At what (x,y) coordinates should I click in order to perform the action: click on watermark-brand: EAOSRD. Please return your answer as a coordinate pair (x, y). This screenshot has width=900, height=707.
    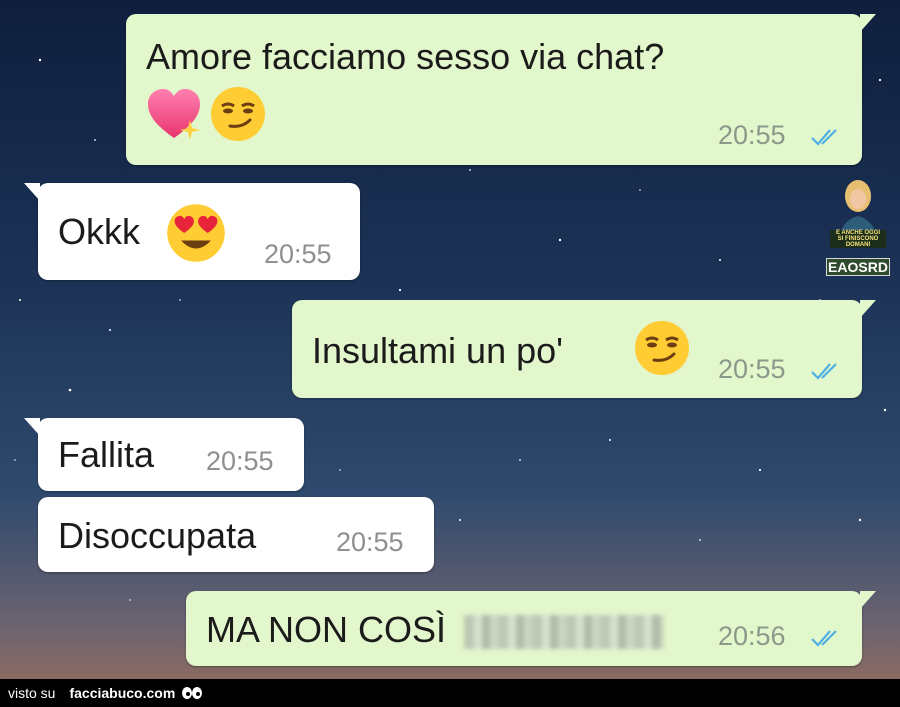
    Looking at the image, I should click on (858, 267).